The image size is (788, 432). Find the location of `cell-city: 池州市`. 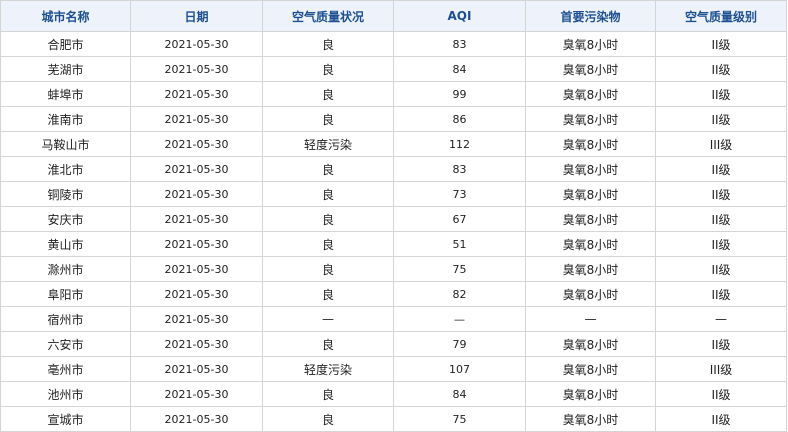

cell-city: 池州市 is located at coordinates (65, 394).